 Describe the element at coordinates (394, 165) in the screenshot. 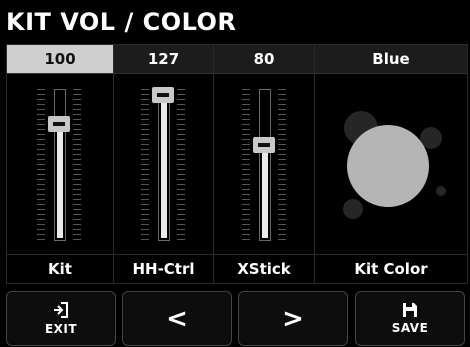

I see `color-bubbles-graphic` at that location.